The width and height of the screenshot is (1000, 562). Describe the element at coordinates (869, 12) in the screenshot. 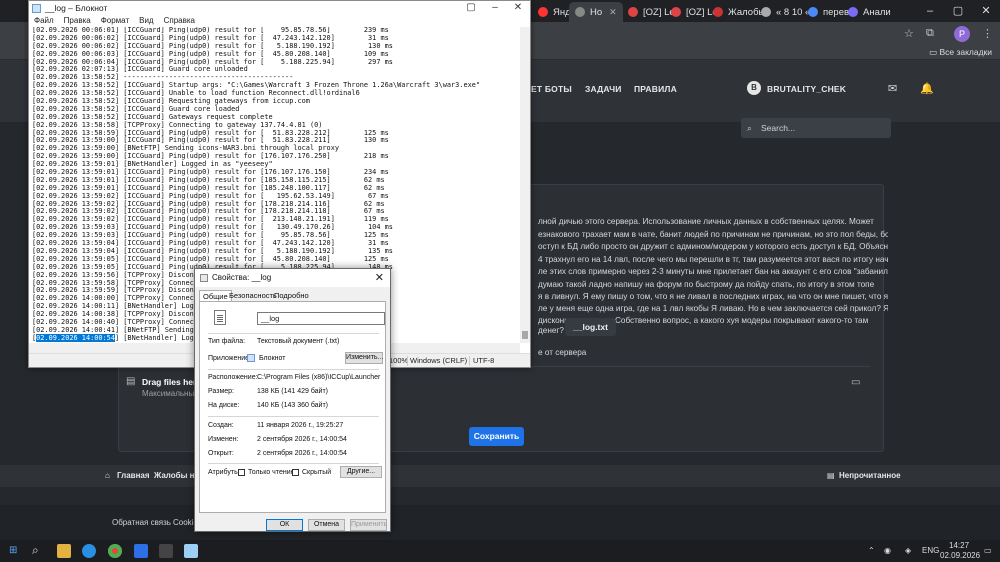

I see `browser-tab: Анали` at that location.